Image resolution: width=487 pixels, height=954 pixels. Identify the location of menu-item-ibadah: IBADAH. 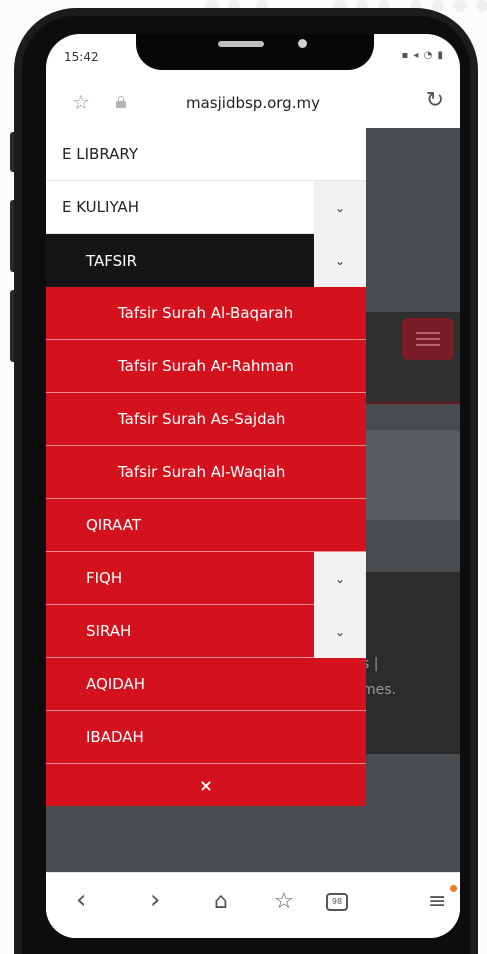
(206, 737).